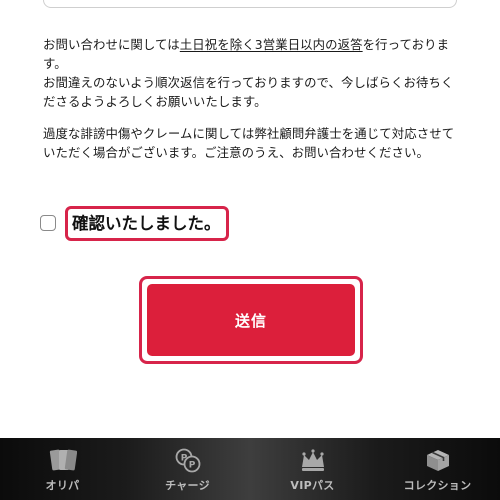 The height and width of the screenshot is (500, 500). Describe the element at coordinates (187, 485) in the screenshot. I see `nav-label-charge: チャージ` at that location.